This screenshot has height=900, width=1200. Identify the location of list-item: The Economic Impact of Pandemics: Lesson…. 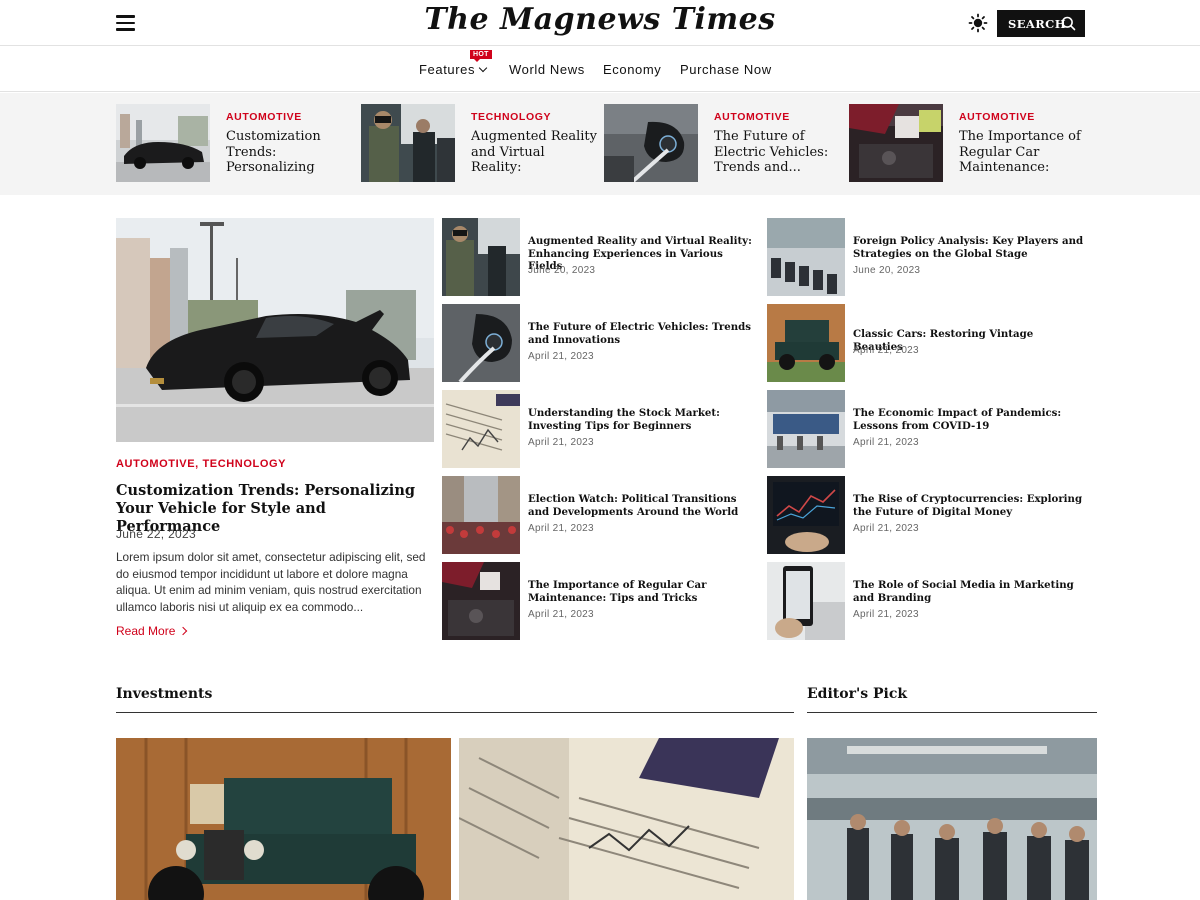
(926, 429).